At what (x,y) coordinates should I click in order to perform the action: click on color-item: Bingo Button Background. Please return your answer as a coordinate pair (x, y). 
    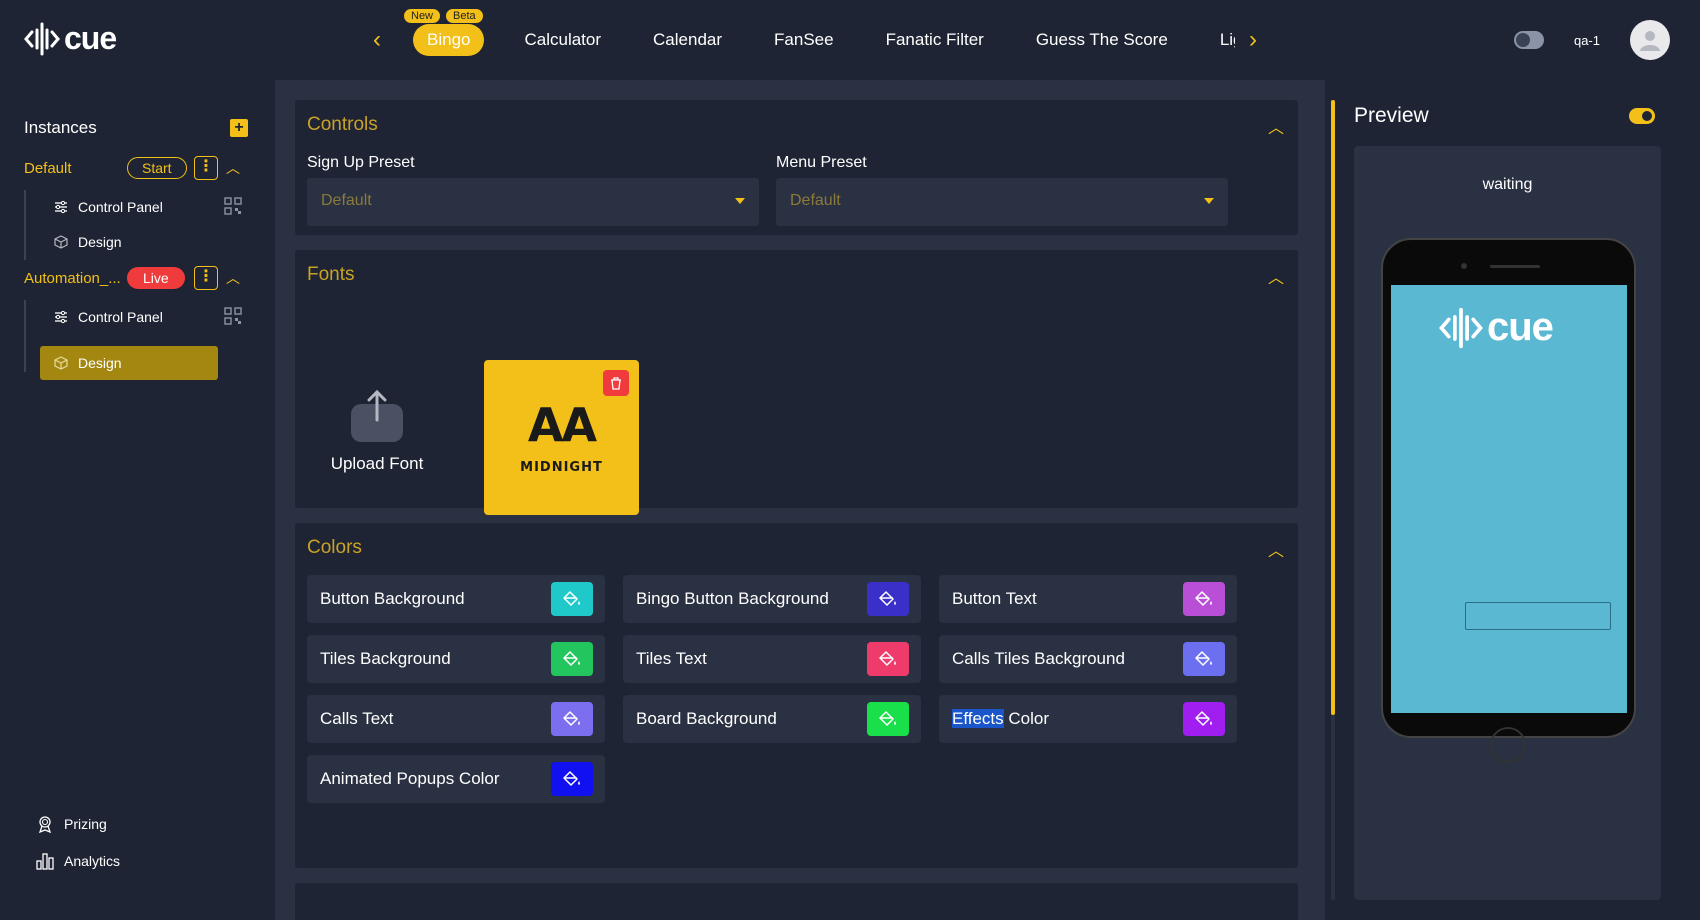
    Looking at the image, I should click on (772, 599).